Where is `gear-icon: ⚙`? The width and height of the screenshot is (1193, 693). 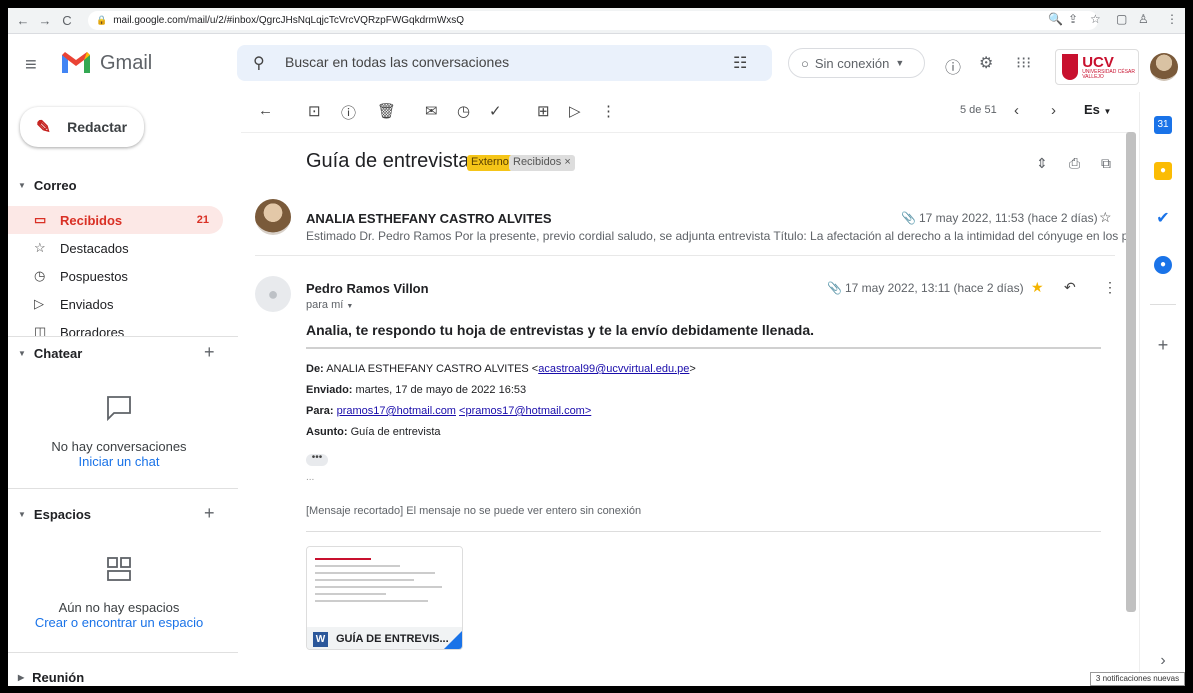
gear-icon: ⚙ is located at coordinates (986, 63).